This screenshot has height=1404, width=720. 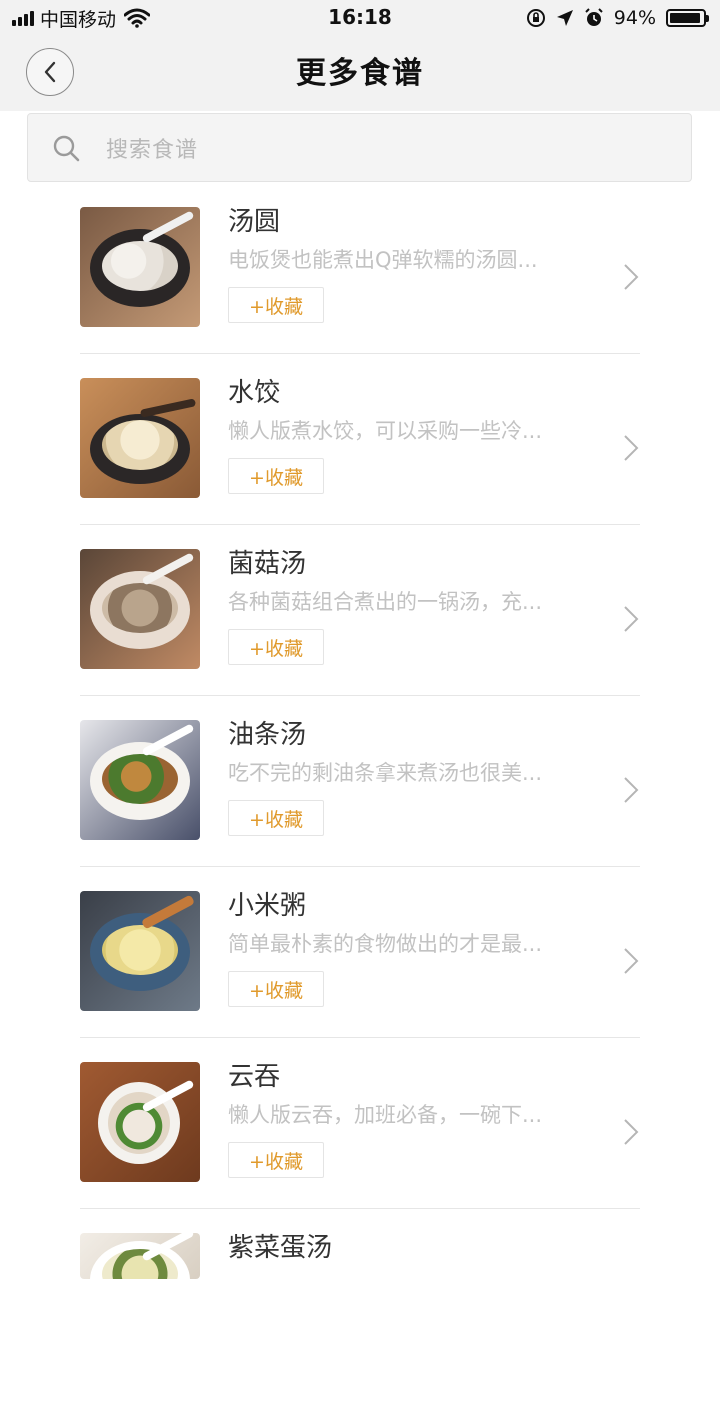 What do you see at coordinates (360, 976) in the screenshot?
I see `recipe-item-millet-porridge: 小米粥 简单最朴素的食物做出的才是最... +收藏` at bounding box center [360, 976].